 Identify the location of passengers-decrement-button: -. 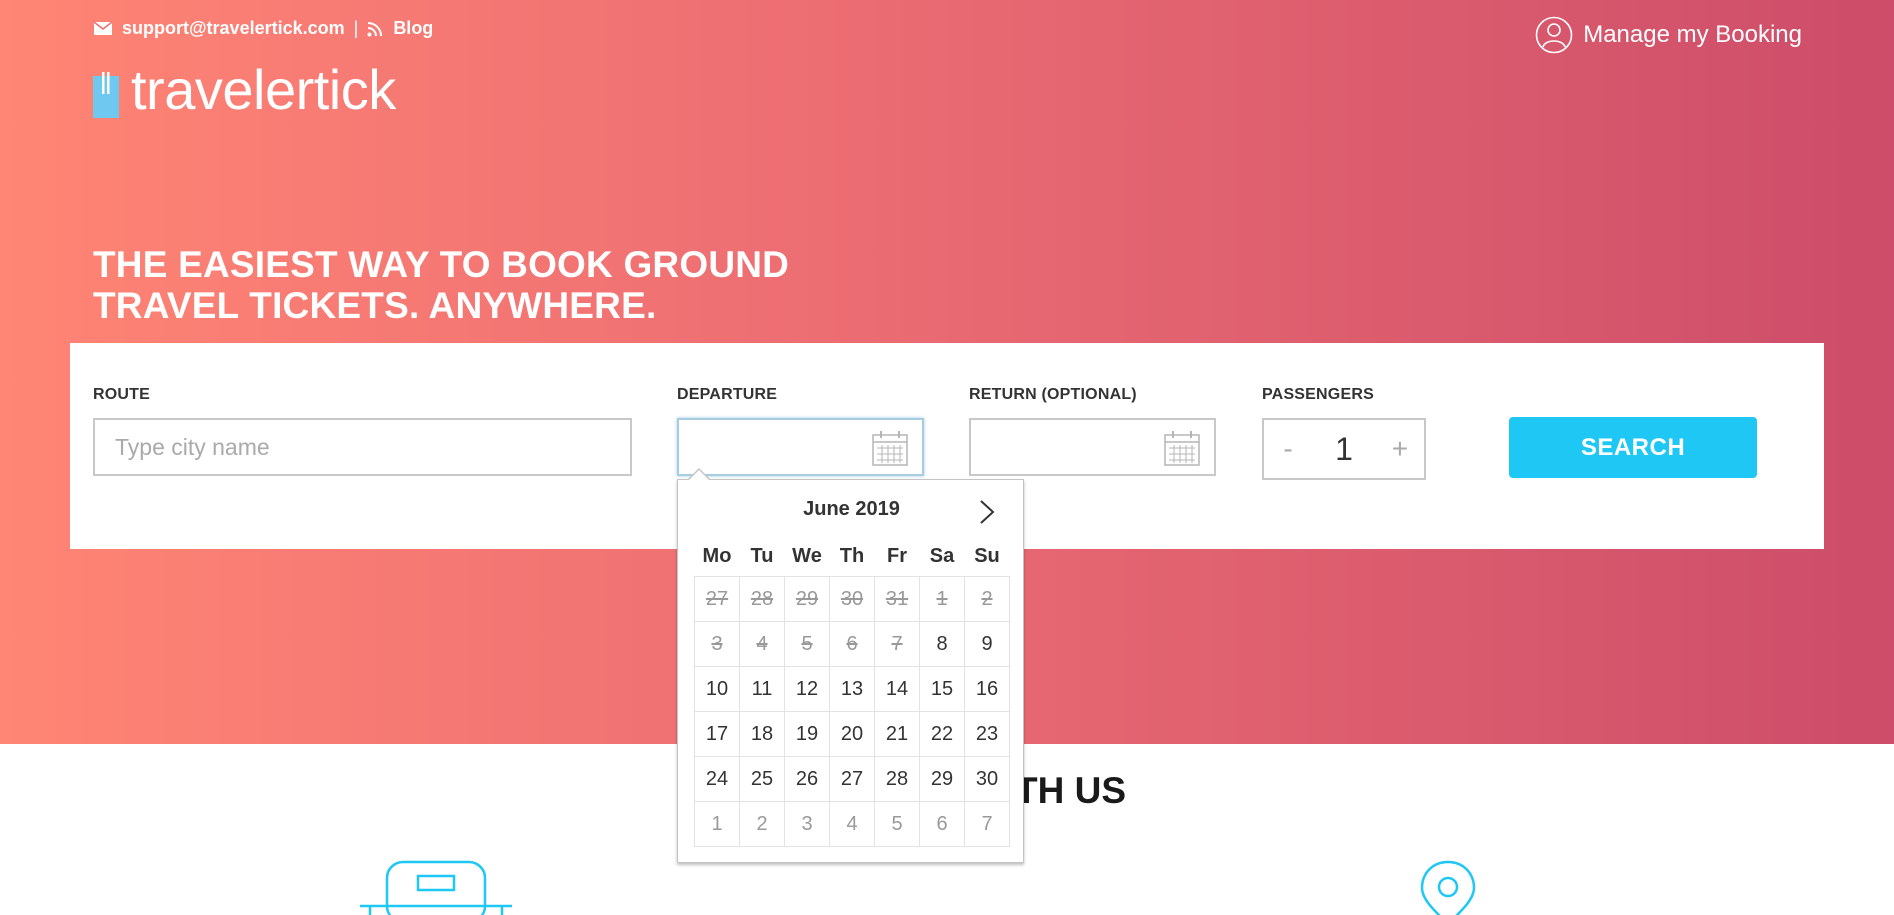
(1288, 449).